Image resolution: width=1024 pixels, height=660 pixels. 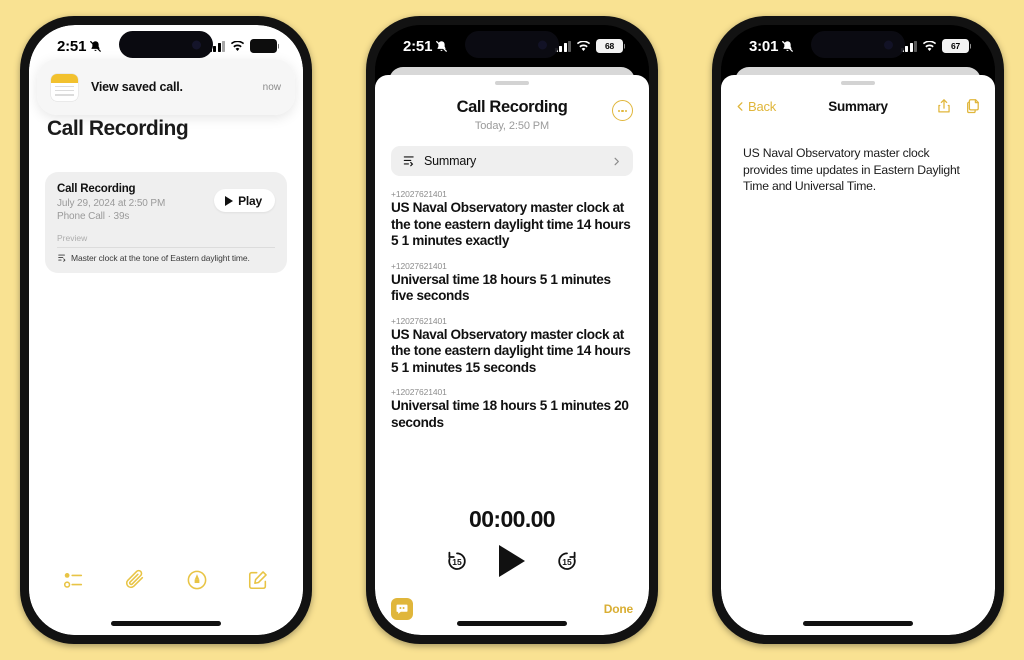 What do you see at coordinates (944, 106) in the screenshot?
I see `share-icon` at bounding box center [944, 106].